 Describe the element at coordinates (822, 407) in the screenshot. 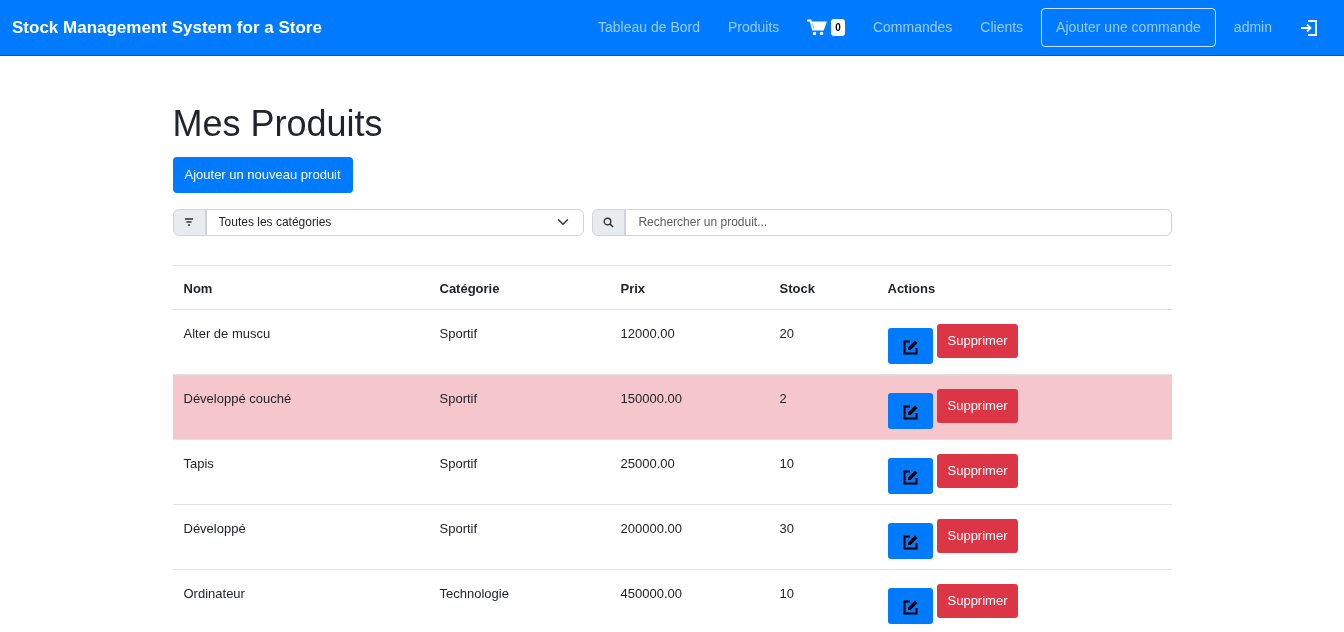

I see `table-cell: 2` at that location.